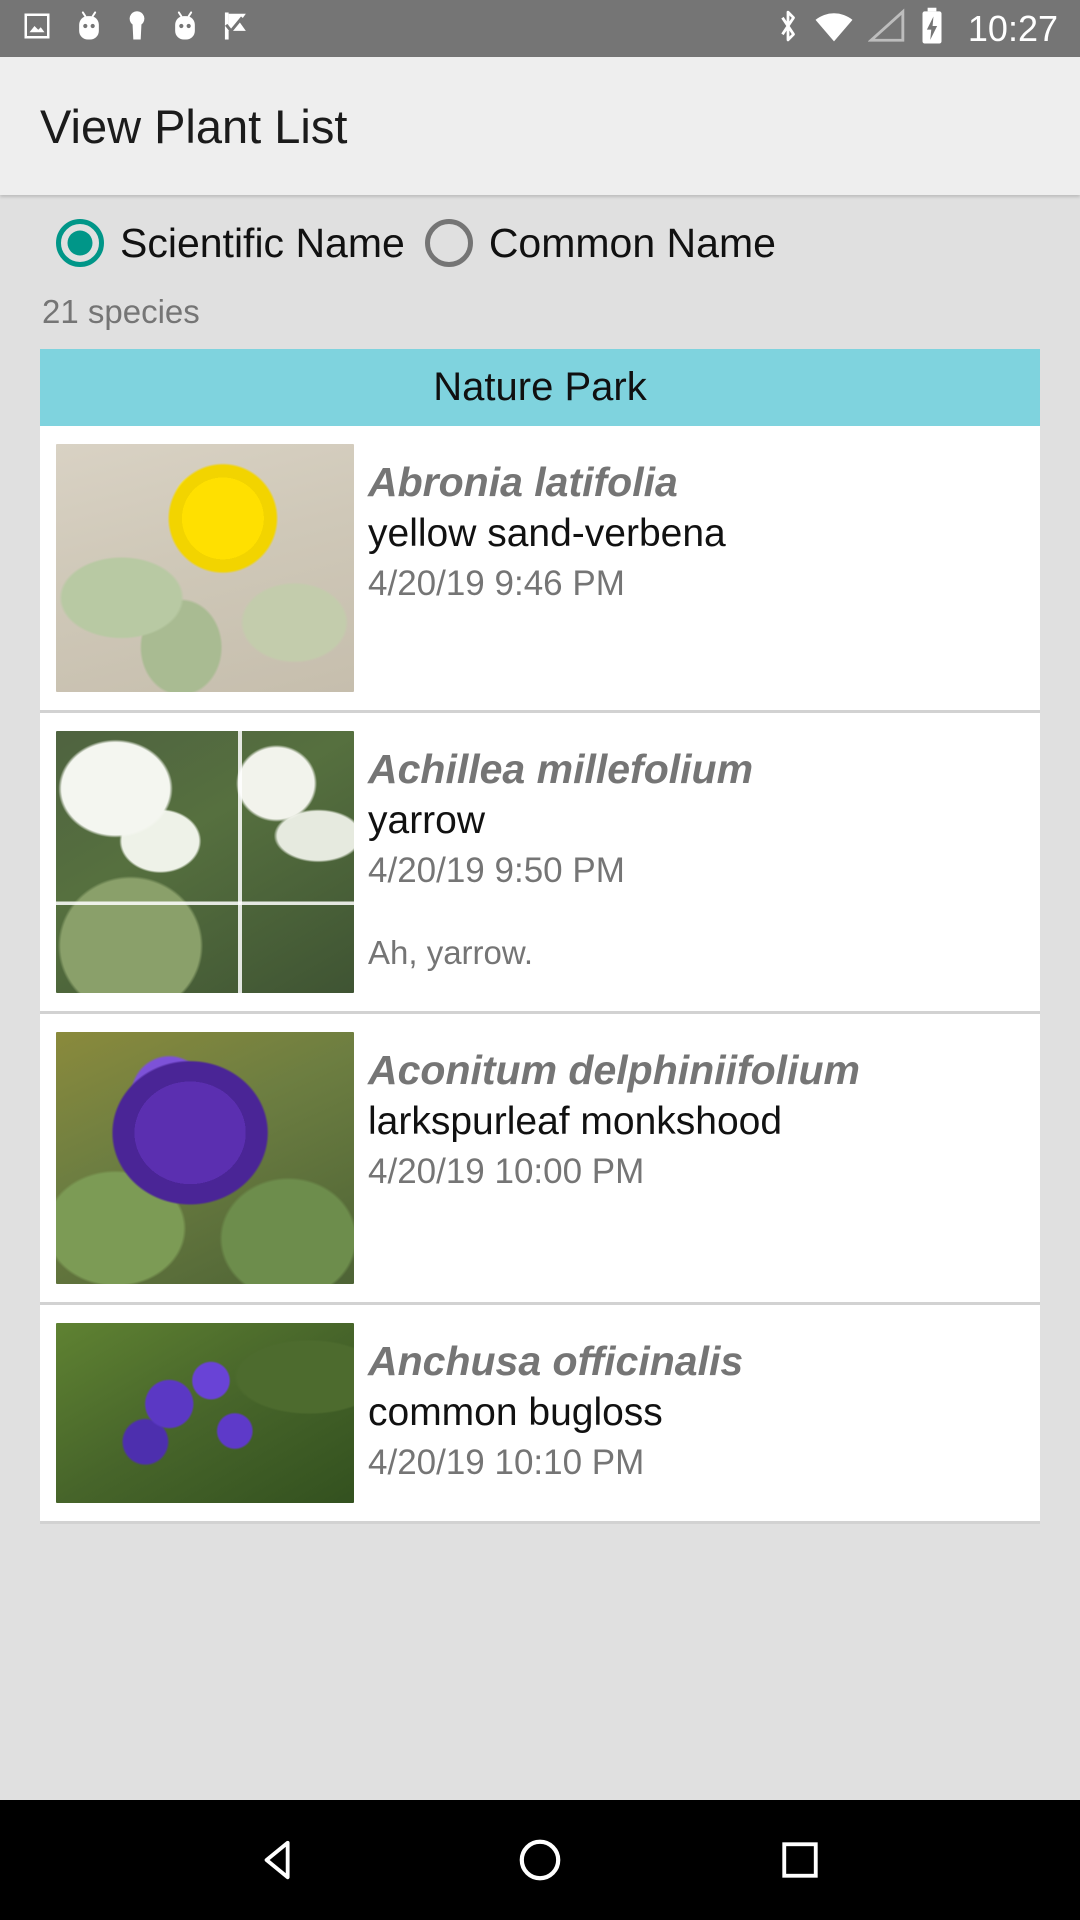  I want to click on radio-option-scientific-name: Scientific Name, so click(230, 243).